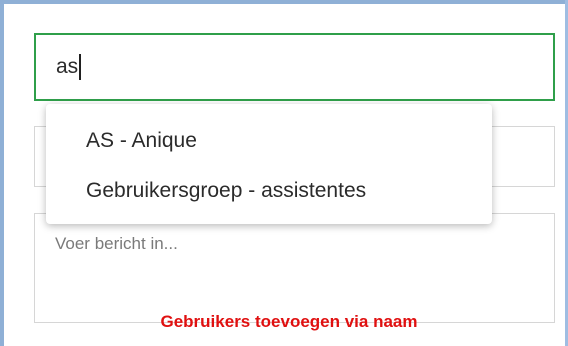  I want to click on autocomplete-item-gebruikersgroep-assistentes: Gebruikersgroep - assistentes, so click(269, 191).